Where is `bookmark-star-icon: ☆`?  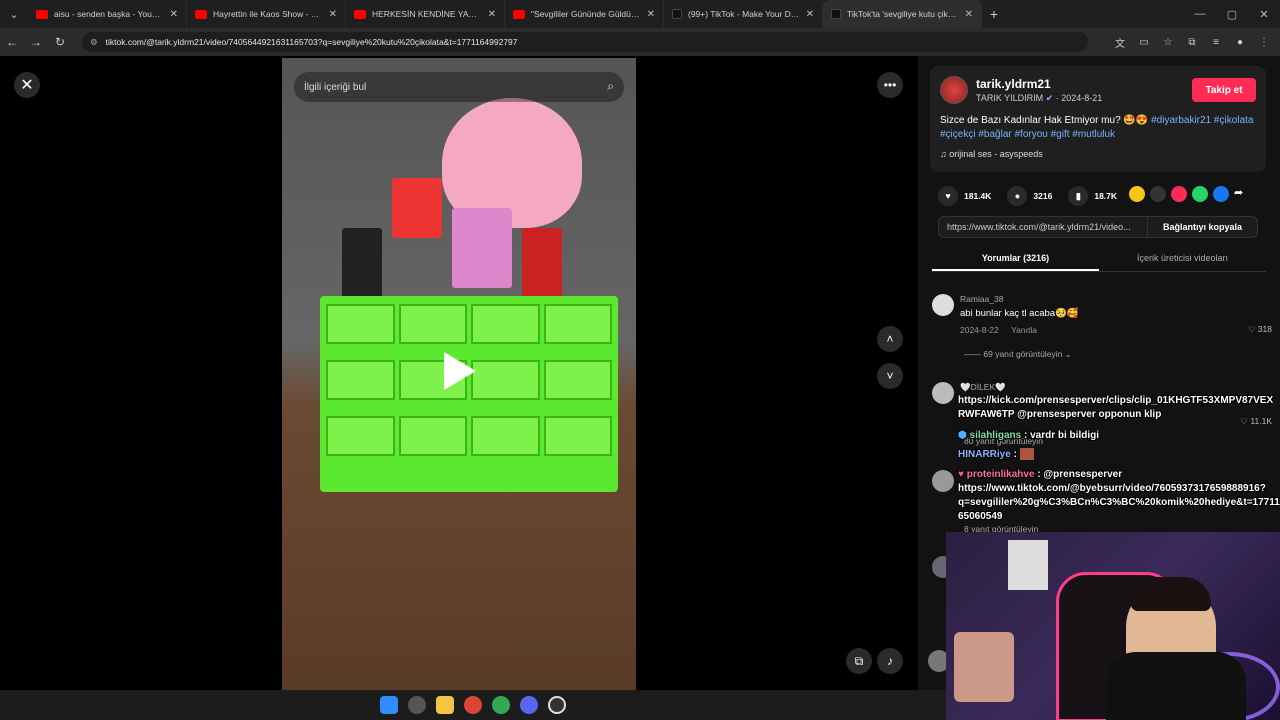 bookmark-star-icon: ☆ is located at coordinates (1168, 42).